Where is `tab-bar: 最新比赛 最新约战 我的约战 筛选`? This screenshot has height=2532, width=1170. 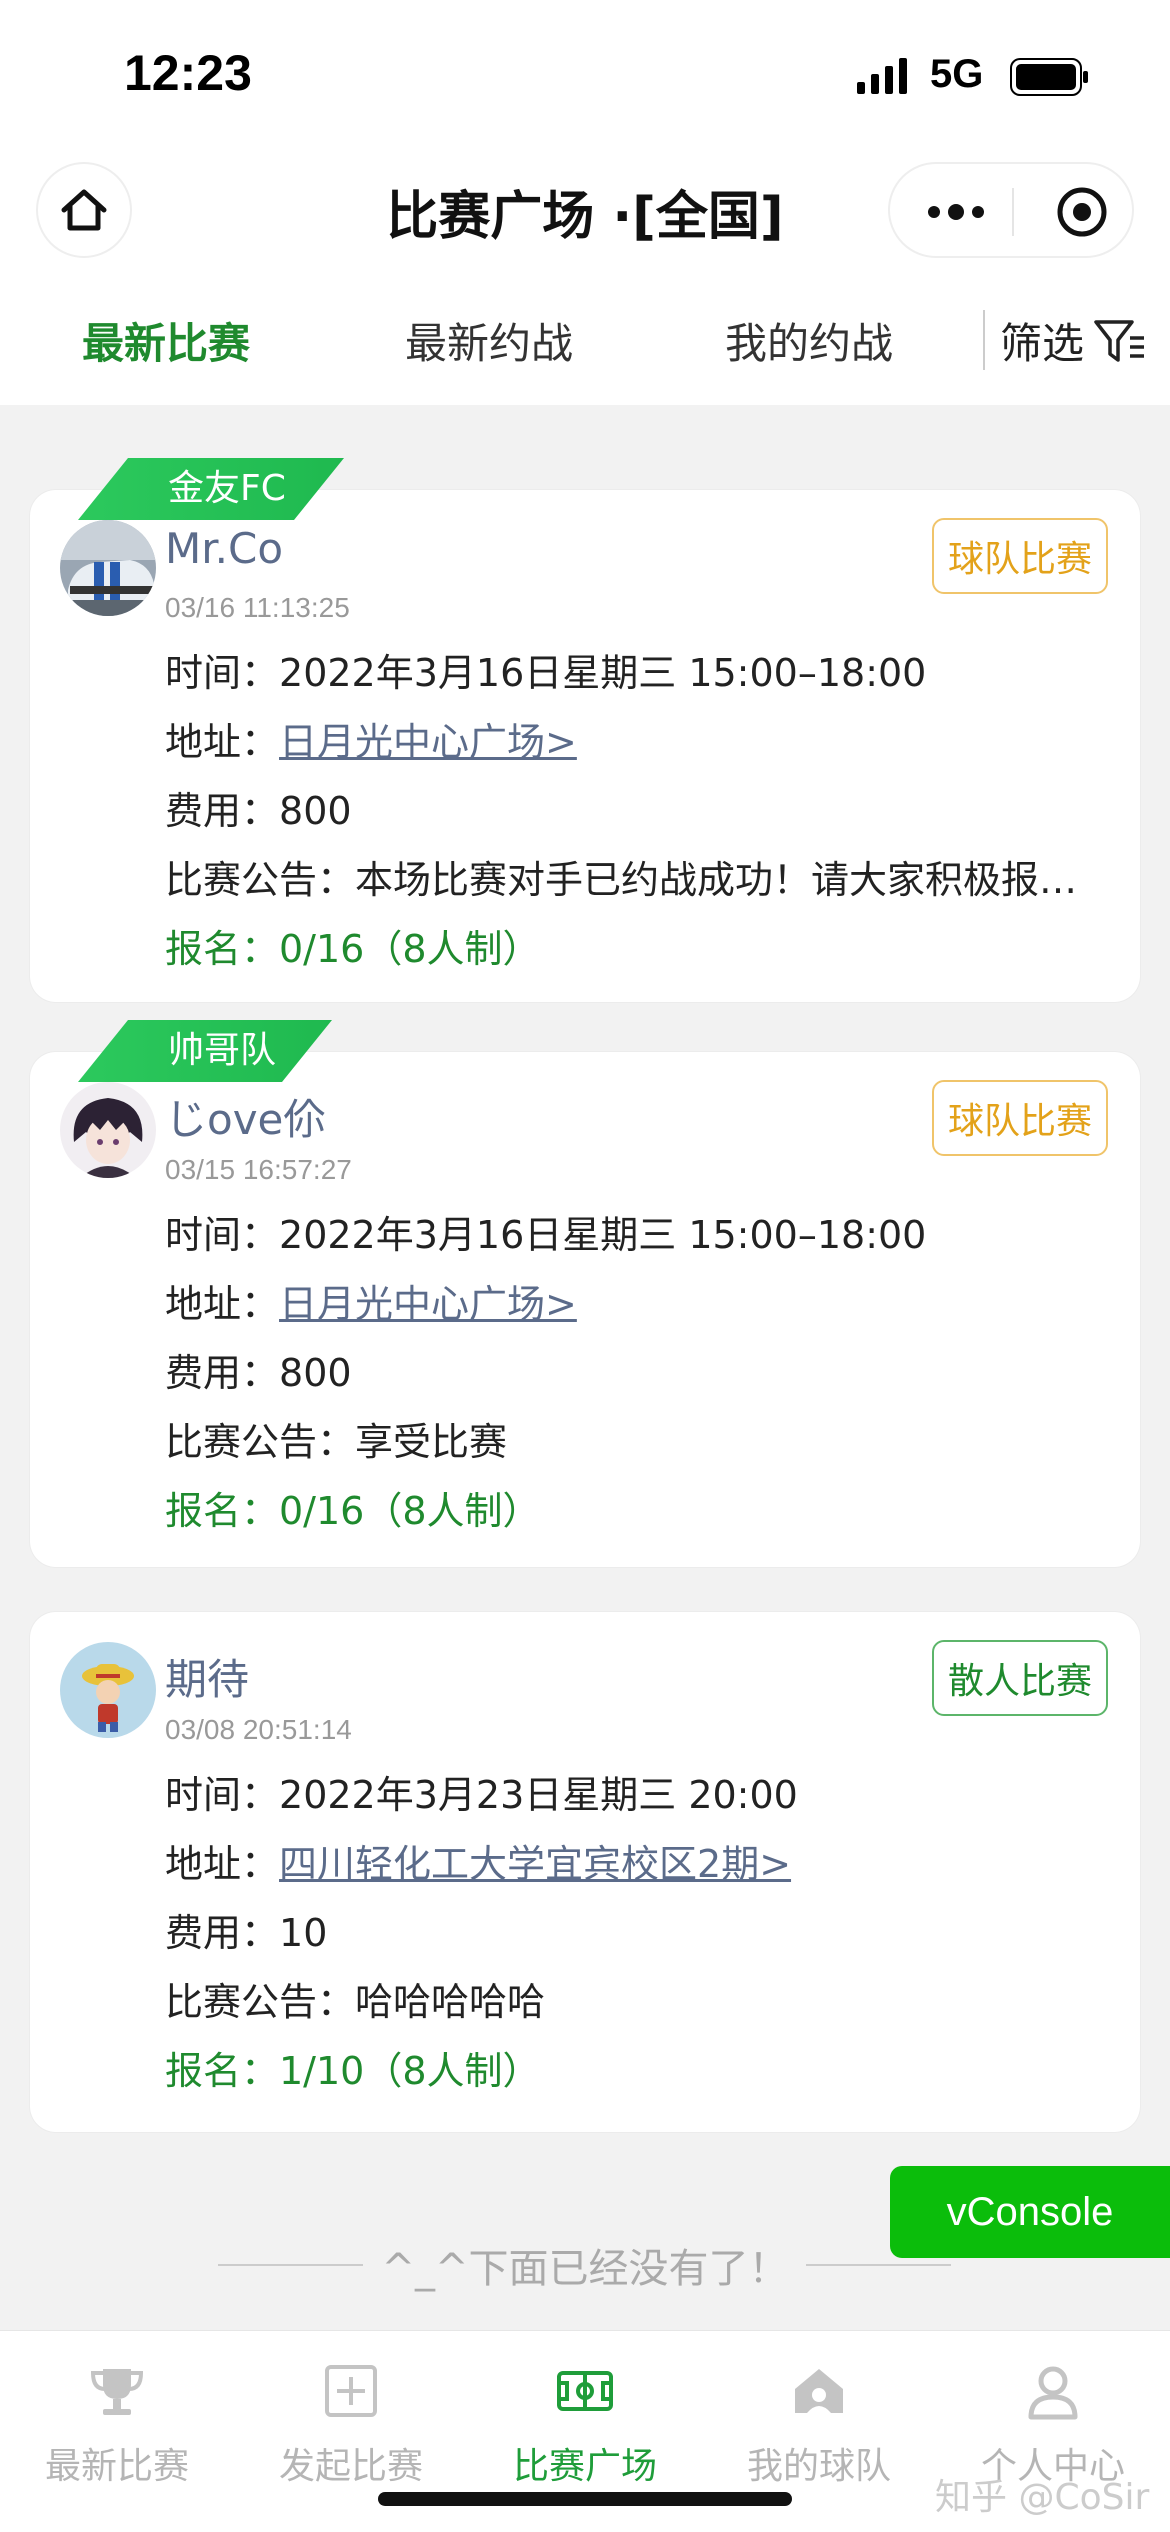 tab-bar: 最新比赛 最新约战 我的约战 筛选 is located at coordinates (585, 337).